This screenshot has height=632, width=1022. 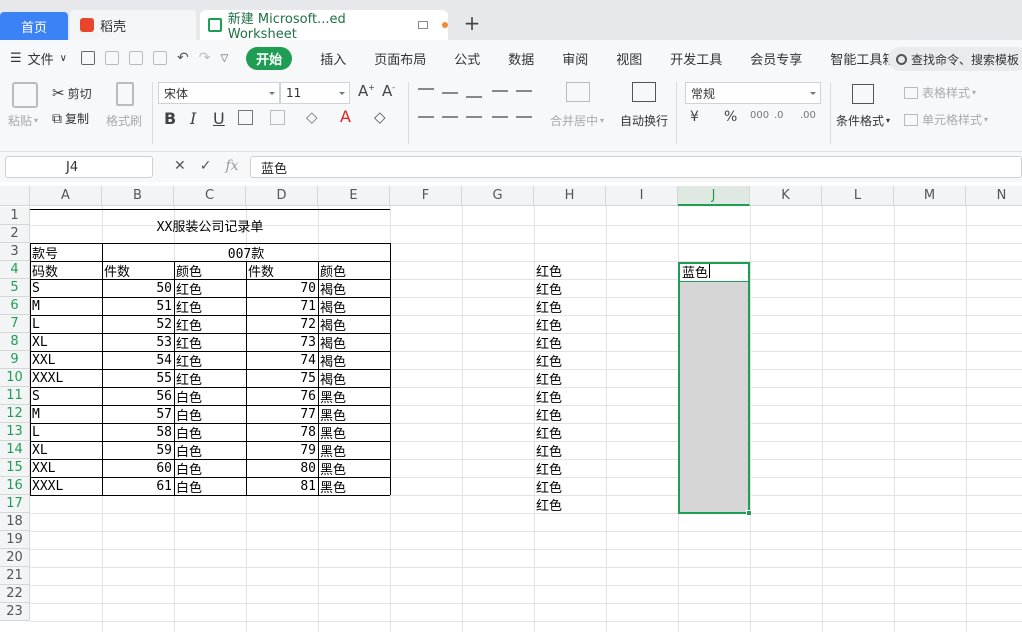 I want to click on data-cell: 53, so click(x=138, y=342).